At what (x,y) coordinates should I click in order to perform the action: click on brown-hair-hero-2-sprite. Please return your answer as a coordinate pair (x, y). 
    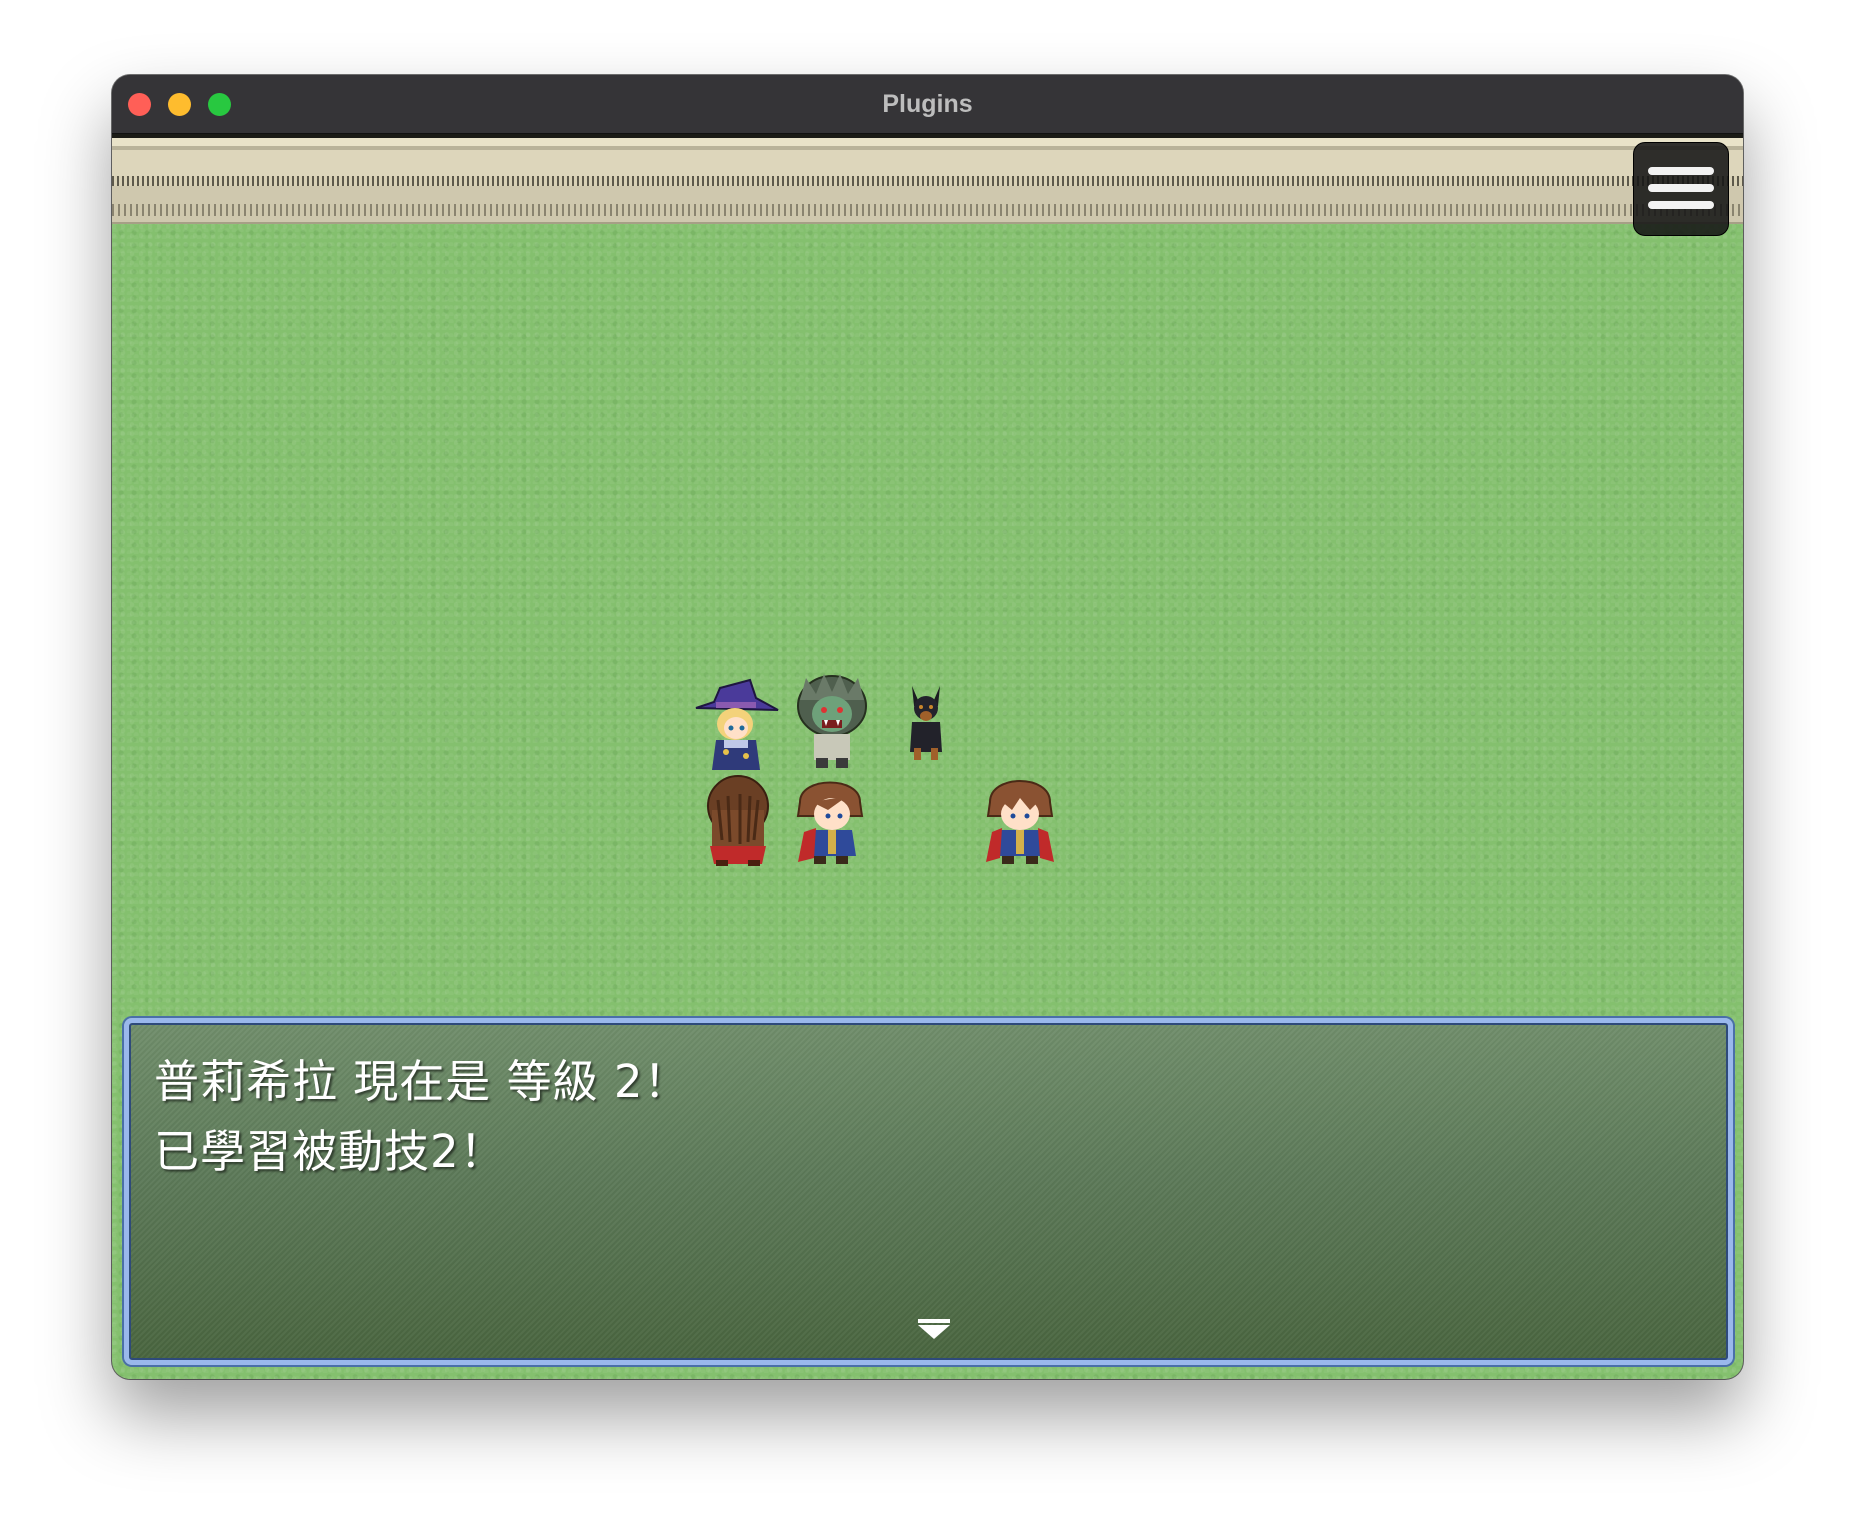
    Looking at the image, I should click on (1020, 822).